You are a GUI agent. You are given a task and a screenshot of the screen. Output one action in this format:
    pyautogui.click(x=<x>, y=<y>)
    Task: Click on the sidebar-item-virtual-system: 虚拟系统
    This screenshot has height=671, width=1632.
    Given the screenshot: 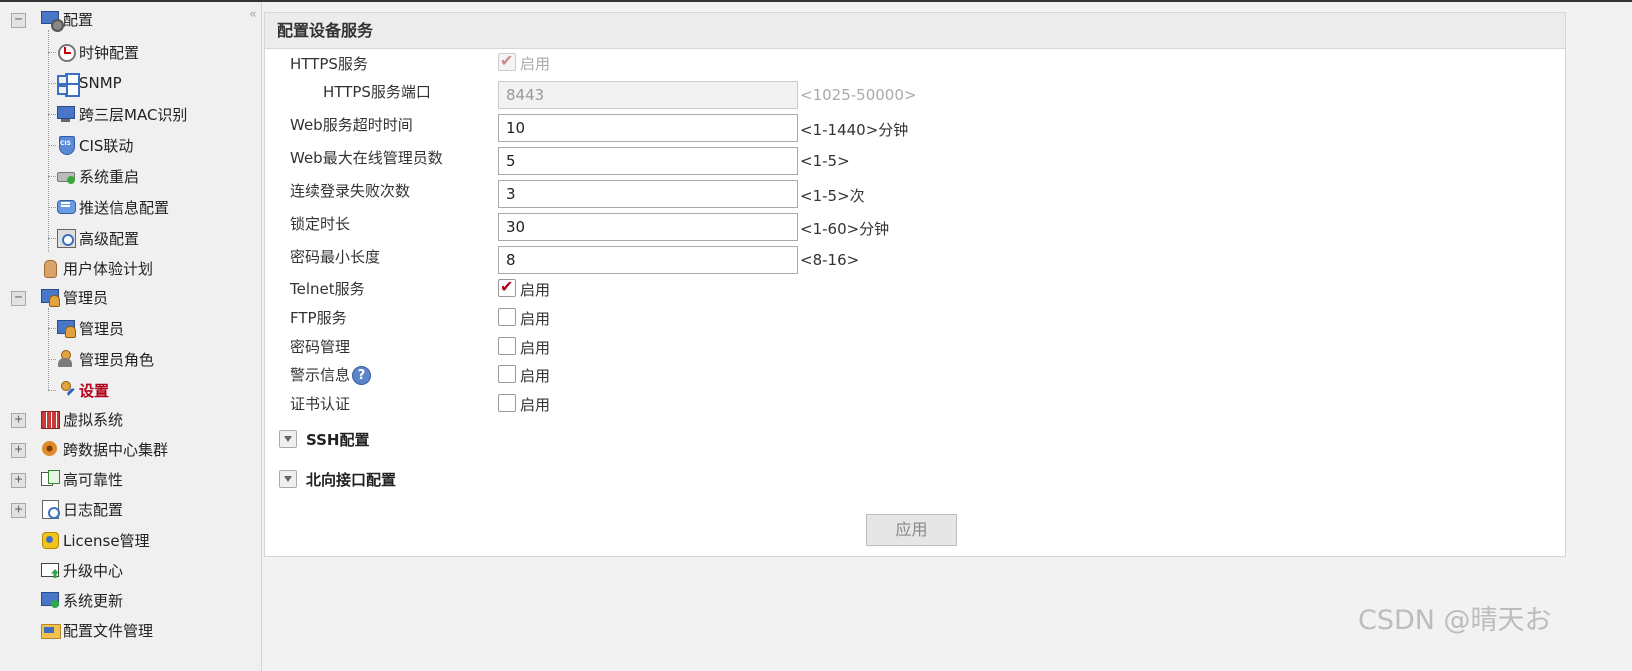 What is the action you would take?
    pyautogui.click(x=81, y=419)
    